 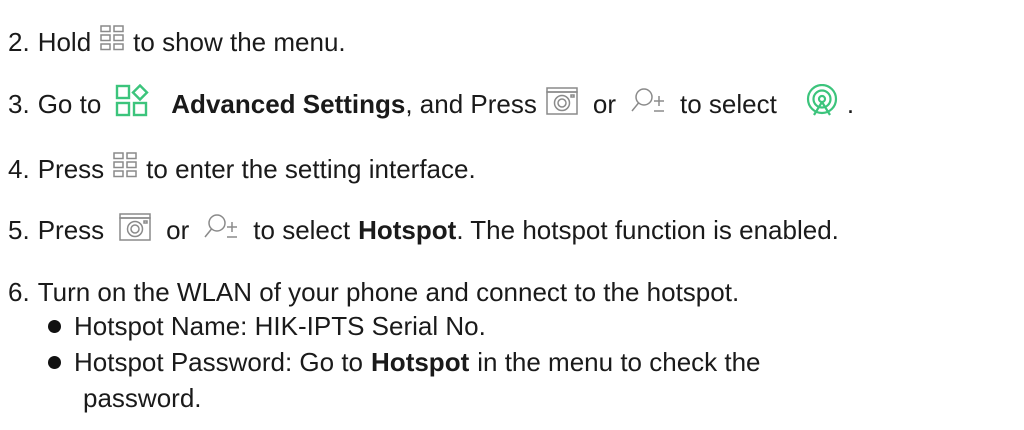 What do you see at coordinates (619, 361) in the screenshot?
I see `bullet-2-post: in the menu to check the` at bounding box center [619, 361].